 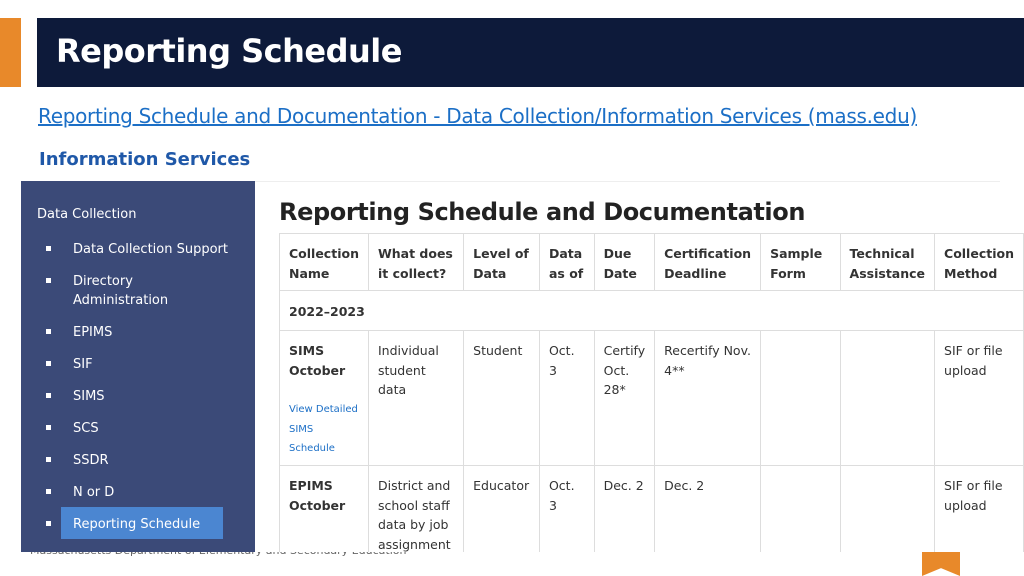 I want to click on accent-bar, so click(x=10, y=52).